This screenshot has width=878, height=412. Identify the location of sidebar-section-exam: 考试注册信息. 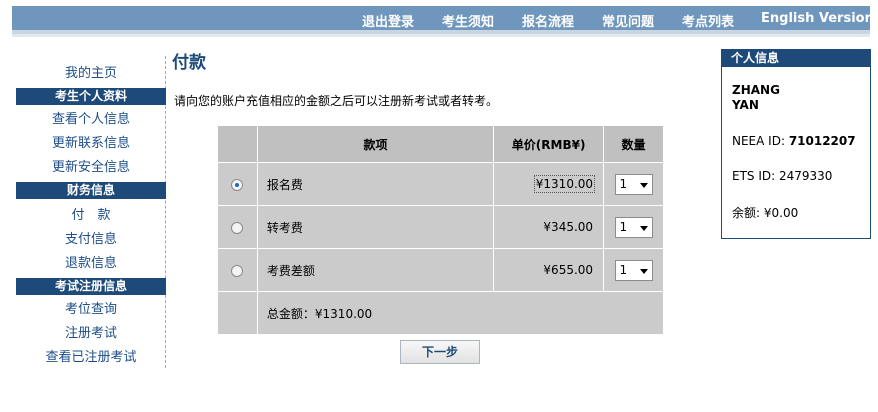
(91, 286).